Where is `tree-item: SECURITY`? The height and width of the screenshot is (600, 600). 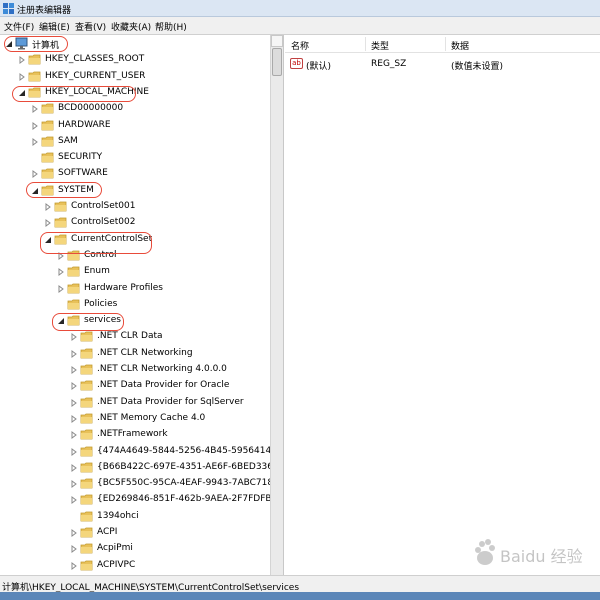
tree-item: SECURITY is located at coordinates (157, 158).